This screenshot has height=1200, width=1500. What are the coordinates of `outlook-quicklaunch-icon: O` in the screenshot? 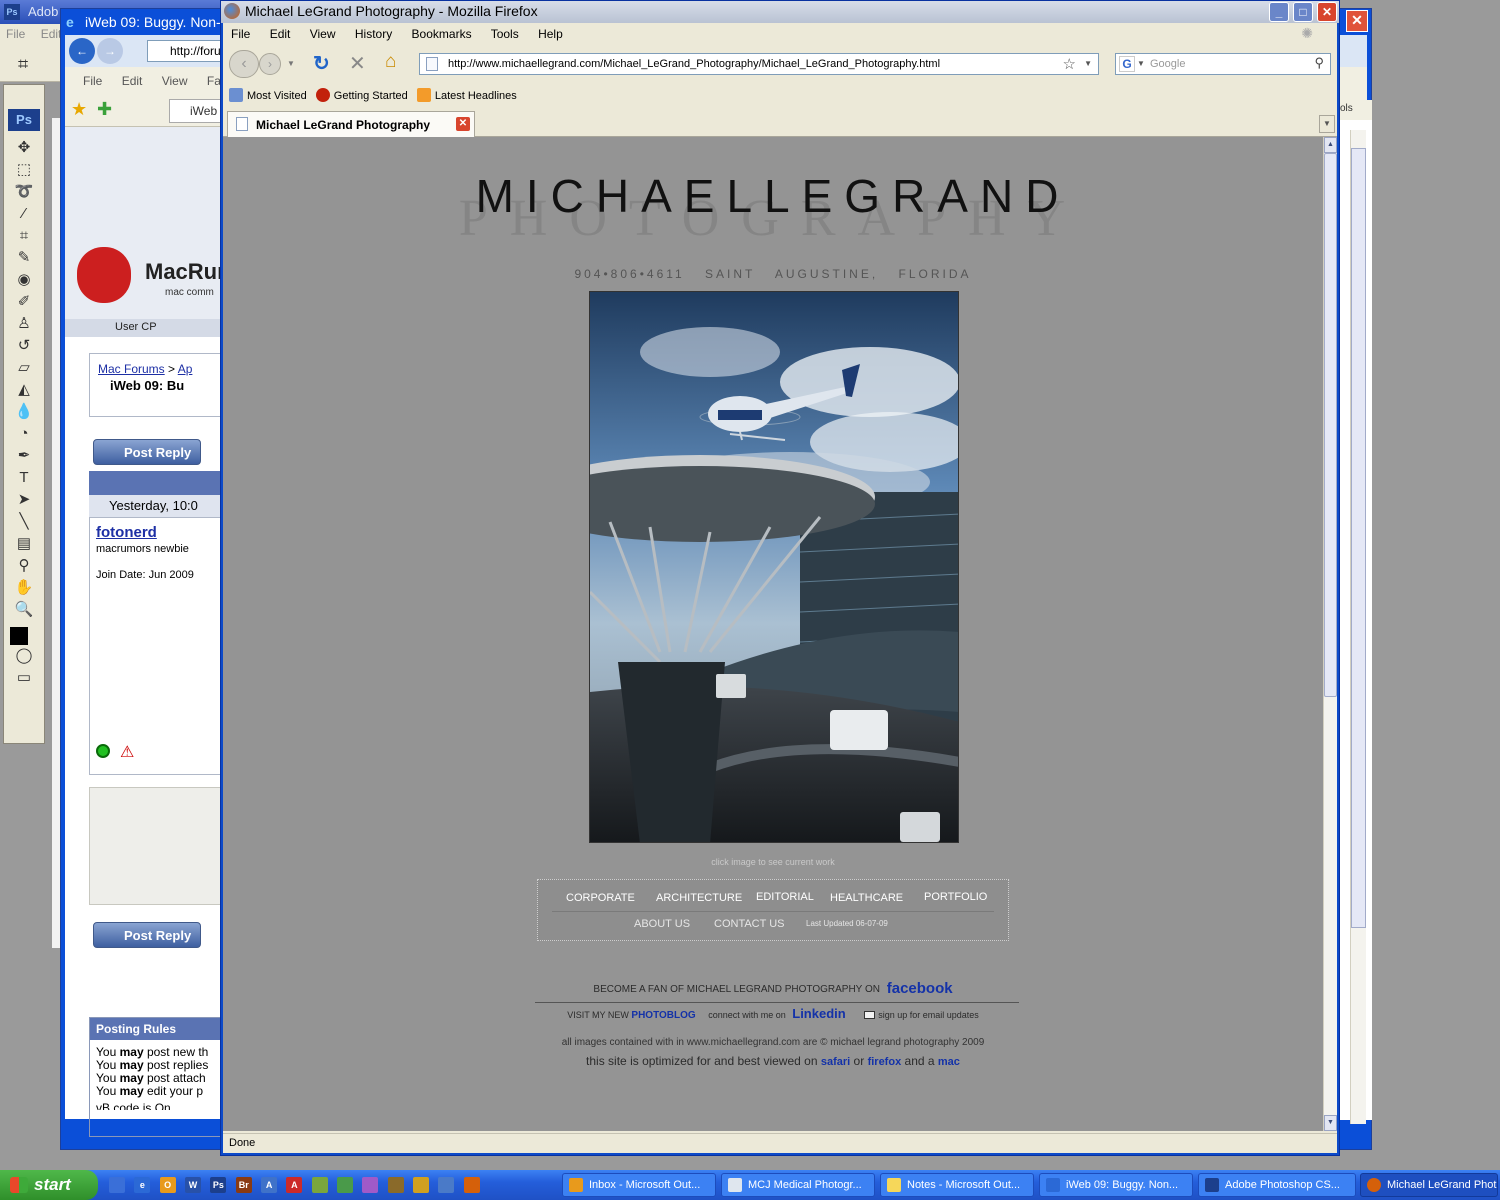 It's located at (167, 1185).